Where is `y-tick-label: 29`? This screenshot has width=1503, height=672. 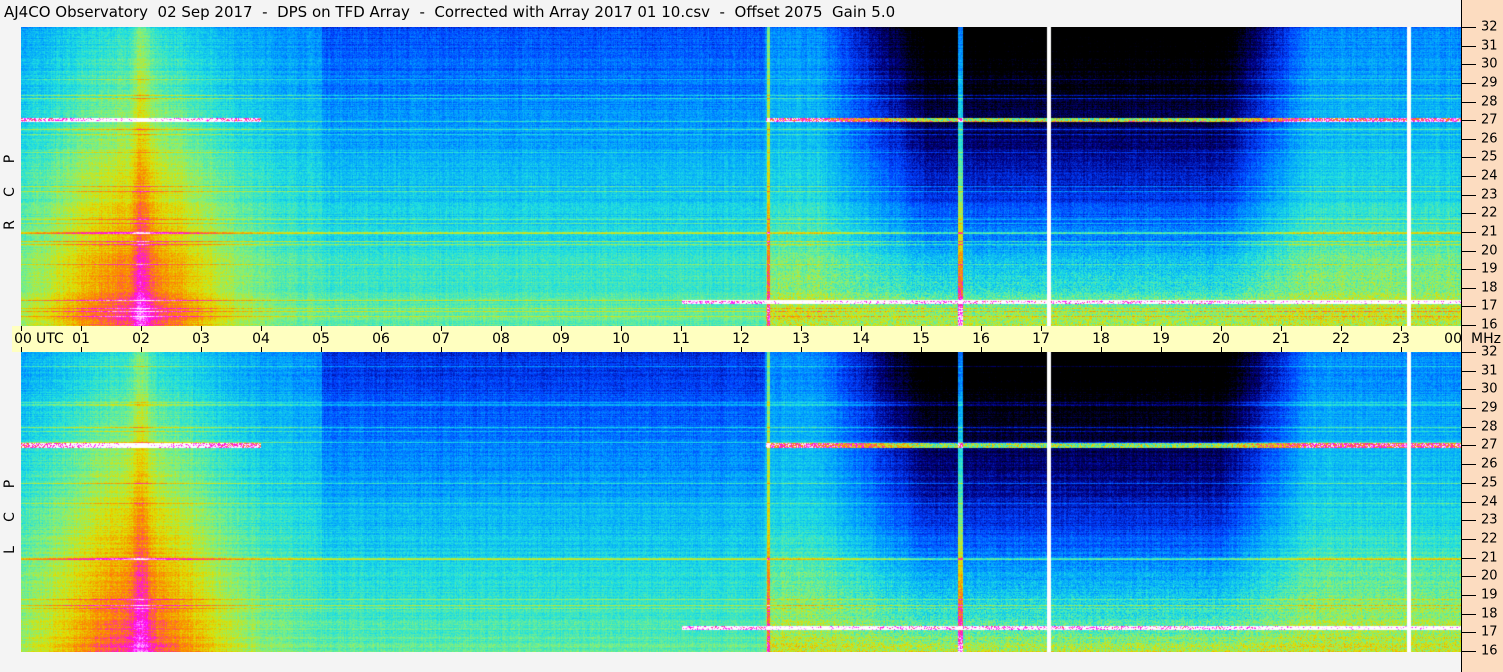 y-tick-label: 29 is located at coordinates (1489, 83).